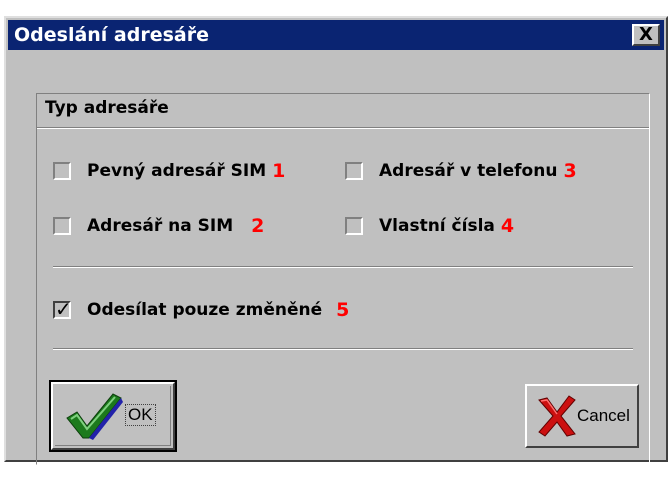 The image size is (670, 492). Describe the element at coordinates (258, 226) in the screenshot. I see `annotation-number: 2` at that location.